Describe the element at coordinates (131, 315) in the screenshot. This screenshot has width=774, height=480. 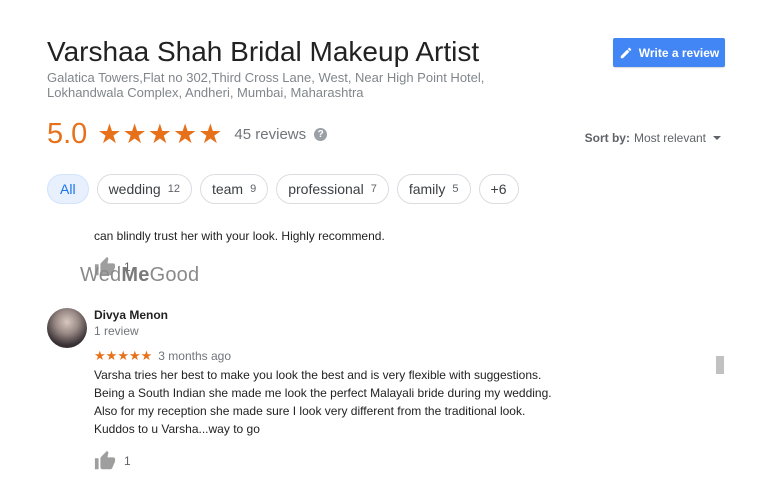
I see `reviewer-name: Divya Menon` at that location.